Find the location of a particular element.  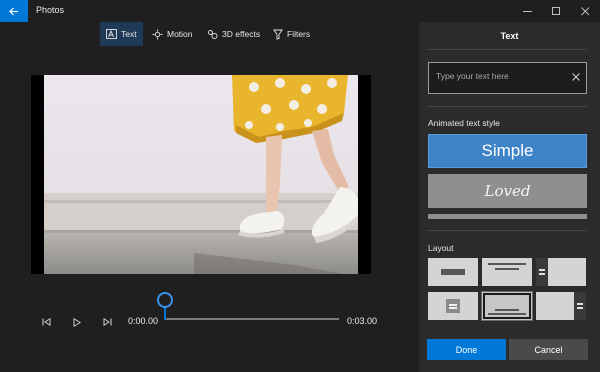

minimize-button is located at coordinates (527, 11).